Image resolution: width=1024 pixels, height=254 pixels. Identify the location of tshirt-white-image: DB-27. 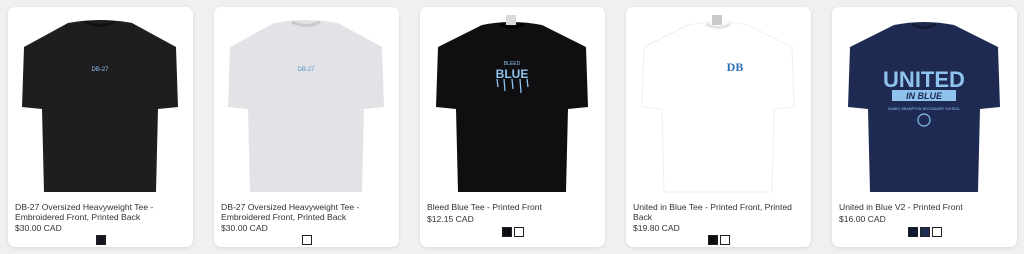
(306, 106).